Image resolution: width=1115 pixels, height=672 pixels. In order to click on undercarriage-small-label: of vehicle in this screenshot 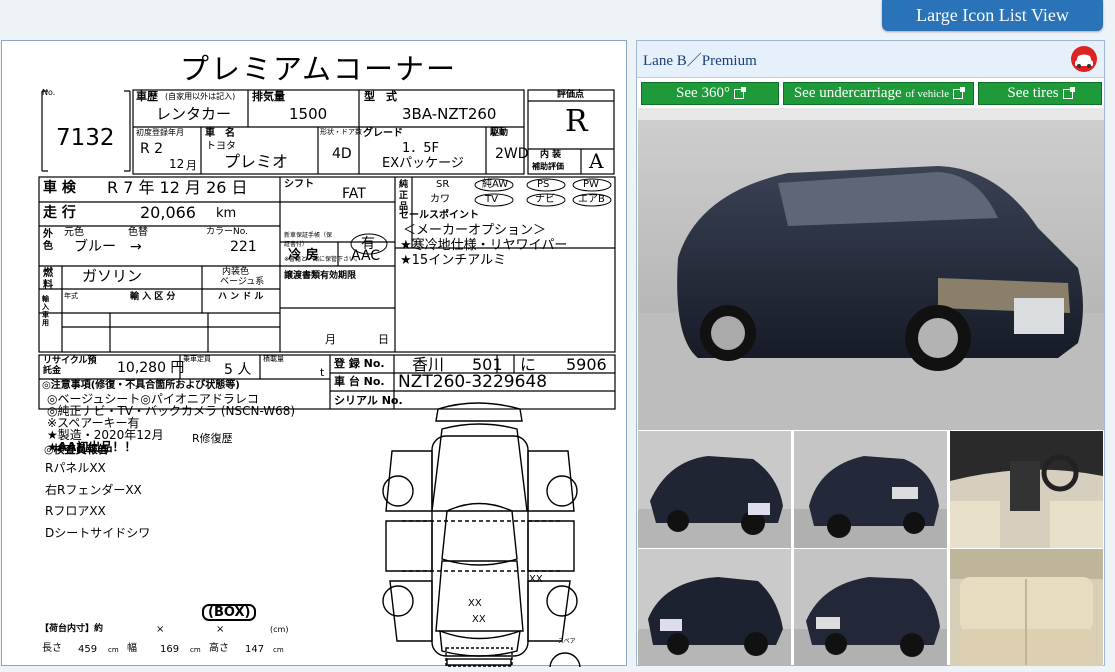, I will do `click(927, 93)`.